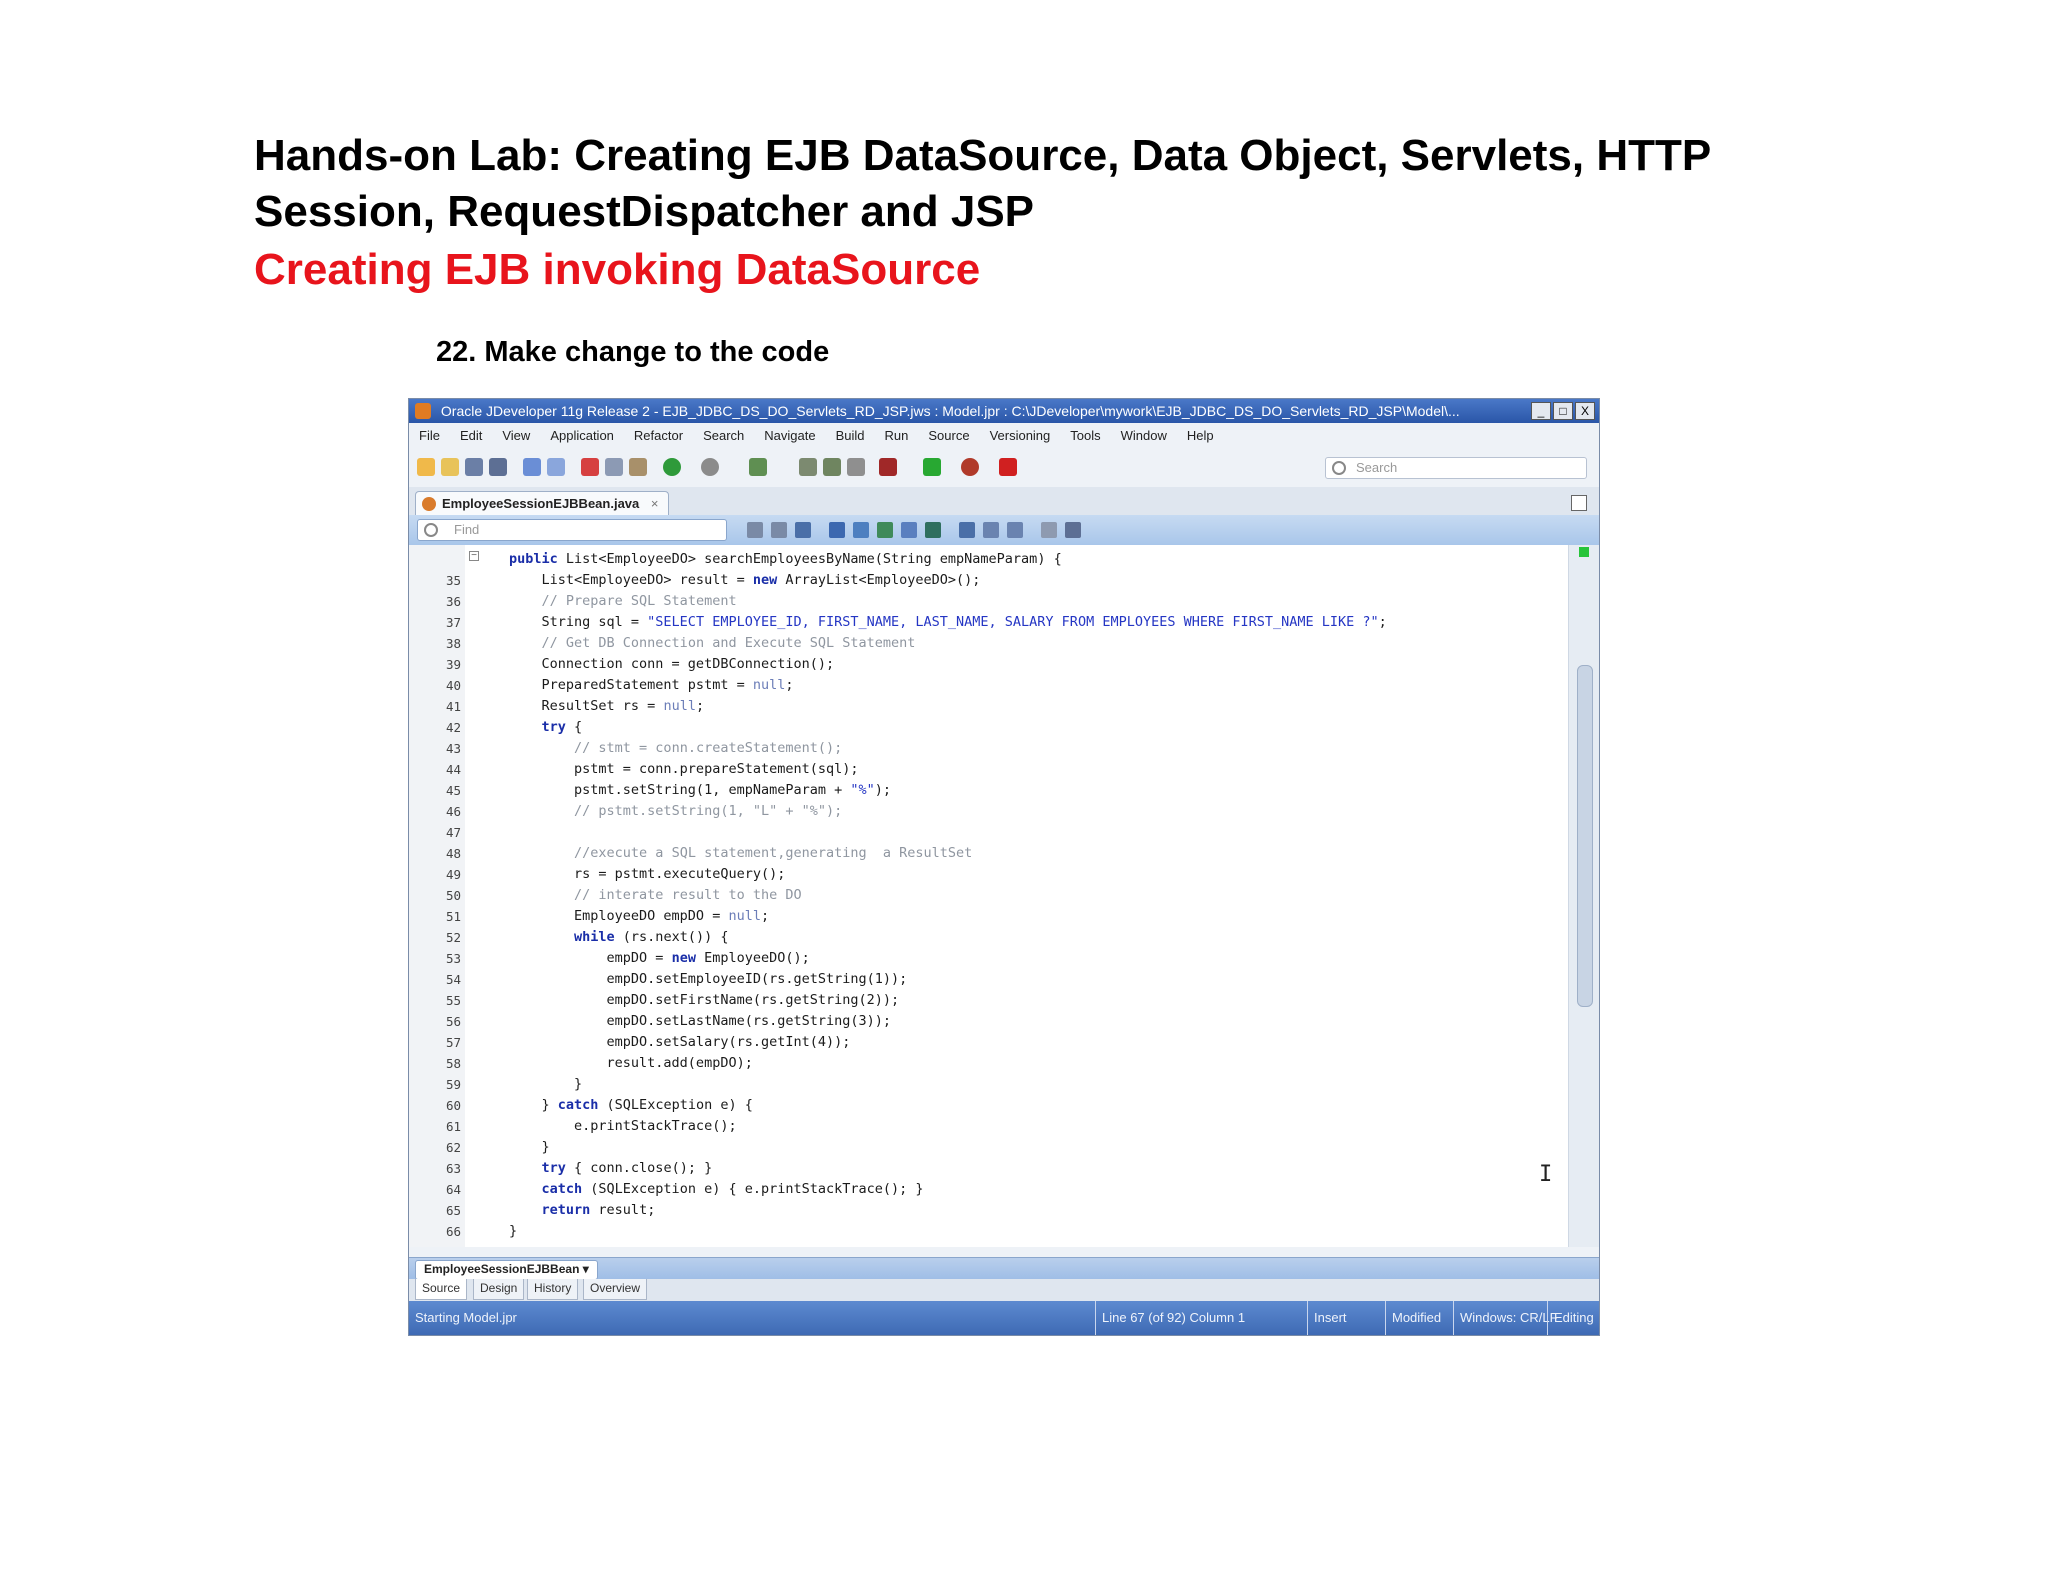  What do you see at coordinates (1563, 411) in the screenshot?
I see `maximize-button: □` at bounding box center [1563, 411].